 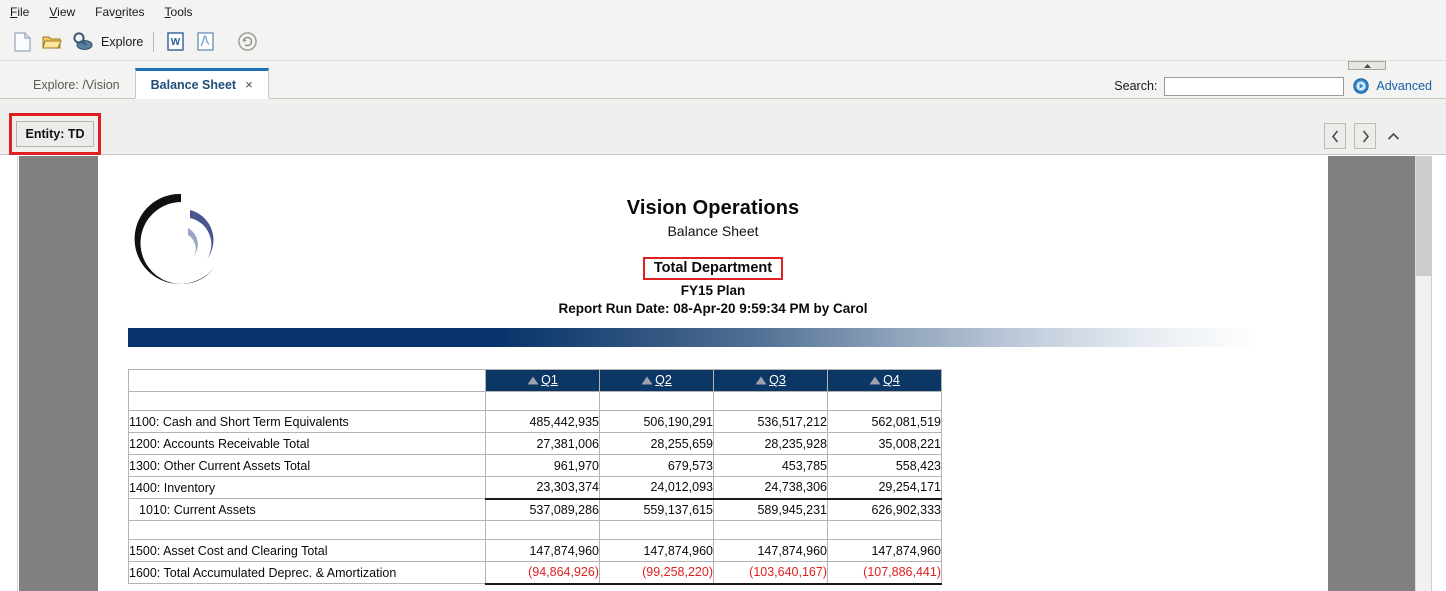 What do you see at coordinates (307, 550) in the screenshot?
I see `row-label: 1500: Asset Cost and Clearing Total` at bounding box center [307, 550].